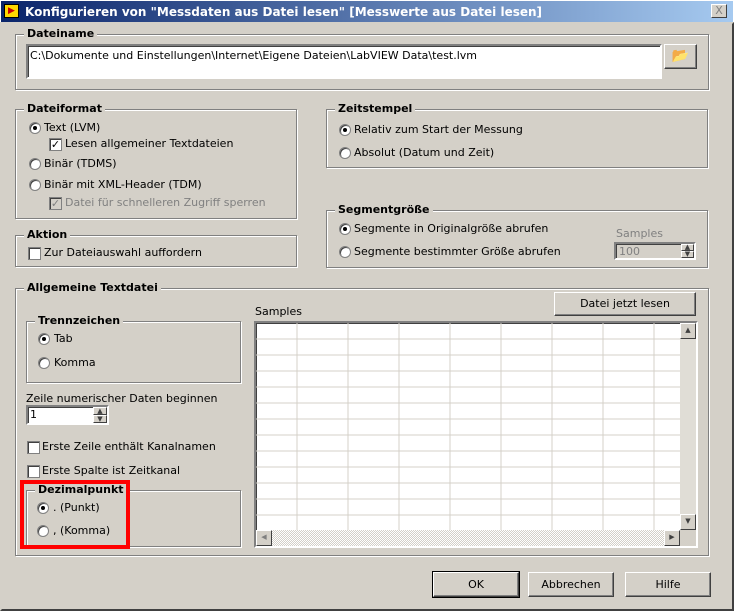  What do you see at coordinates (44, 363) in the screenshot?
I see `radio-komma-trenn` at bounding box center [44, 363].